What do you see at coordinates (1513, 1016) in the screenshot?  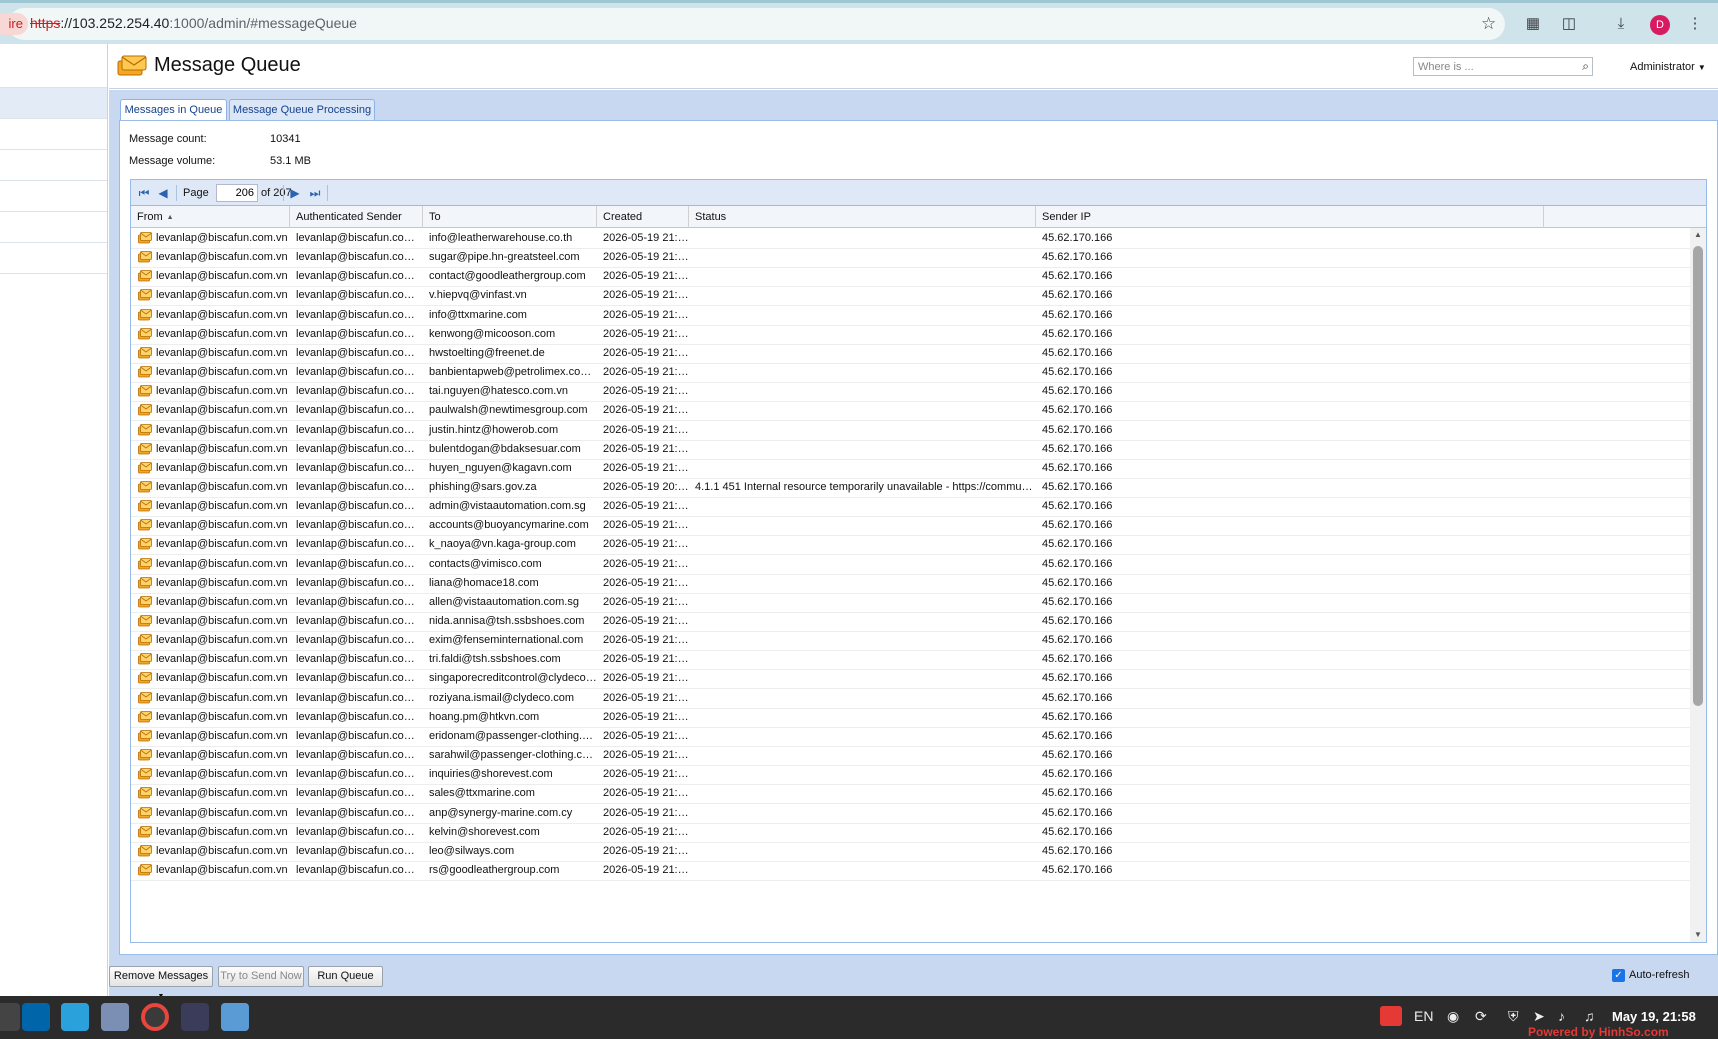 I see `shield-icon: ⛨` at bounding box center [1513, 1016].